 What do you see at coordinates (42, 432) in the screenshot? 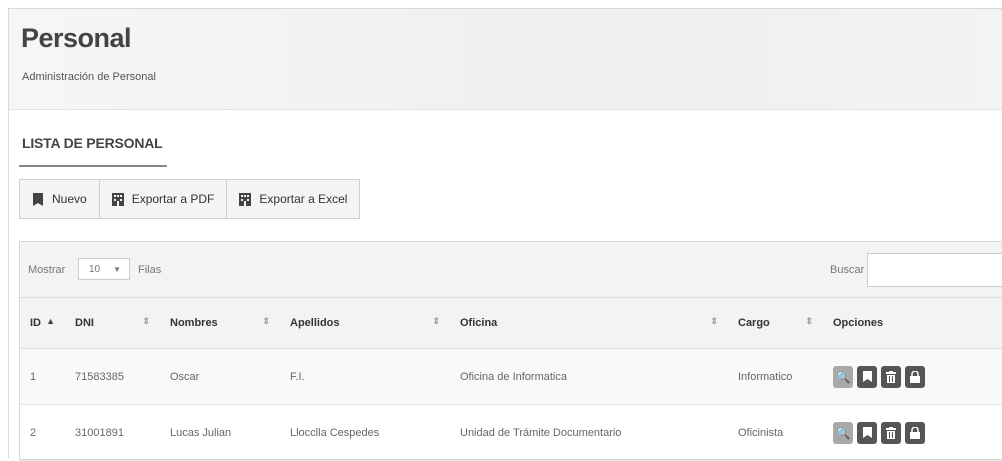
I see `cell-id: 2` at bounding box center [42, 432].